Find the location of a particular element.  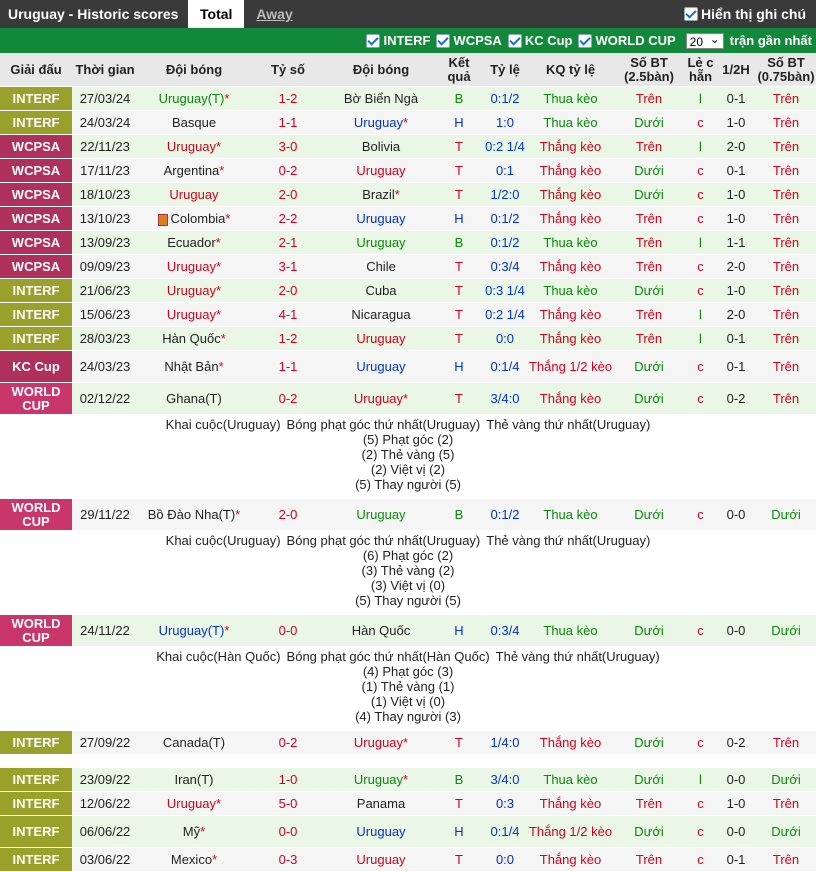

match-count-select: 20 is located at coordinates (704, 40).